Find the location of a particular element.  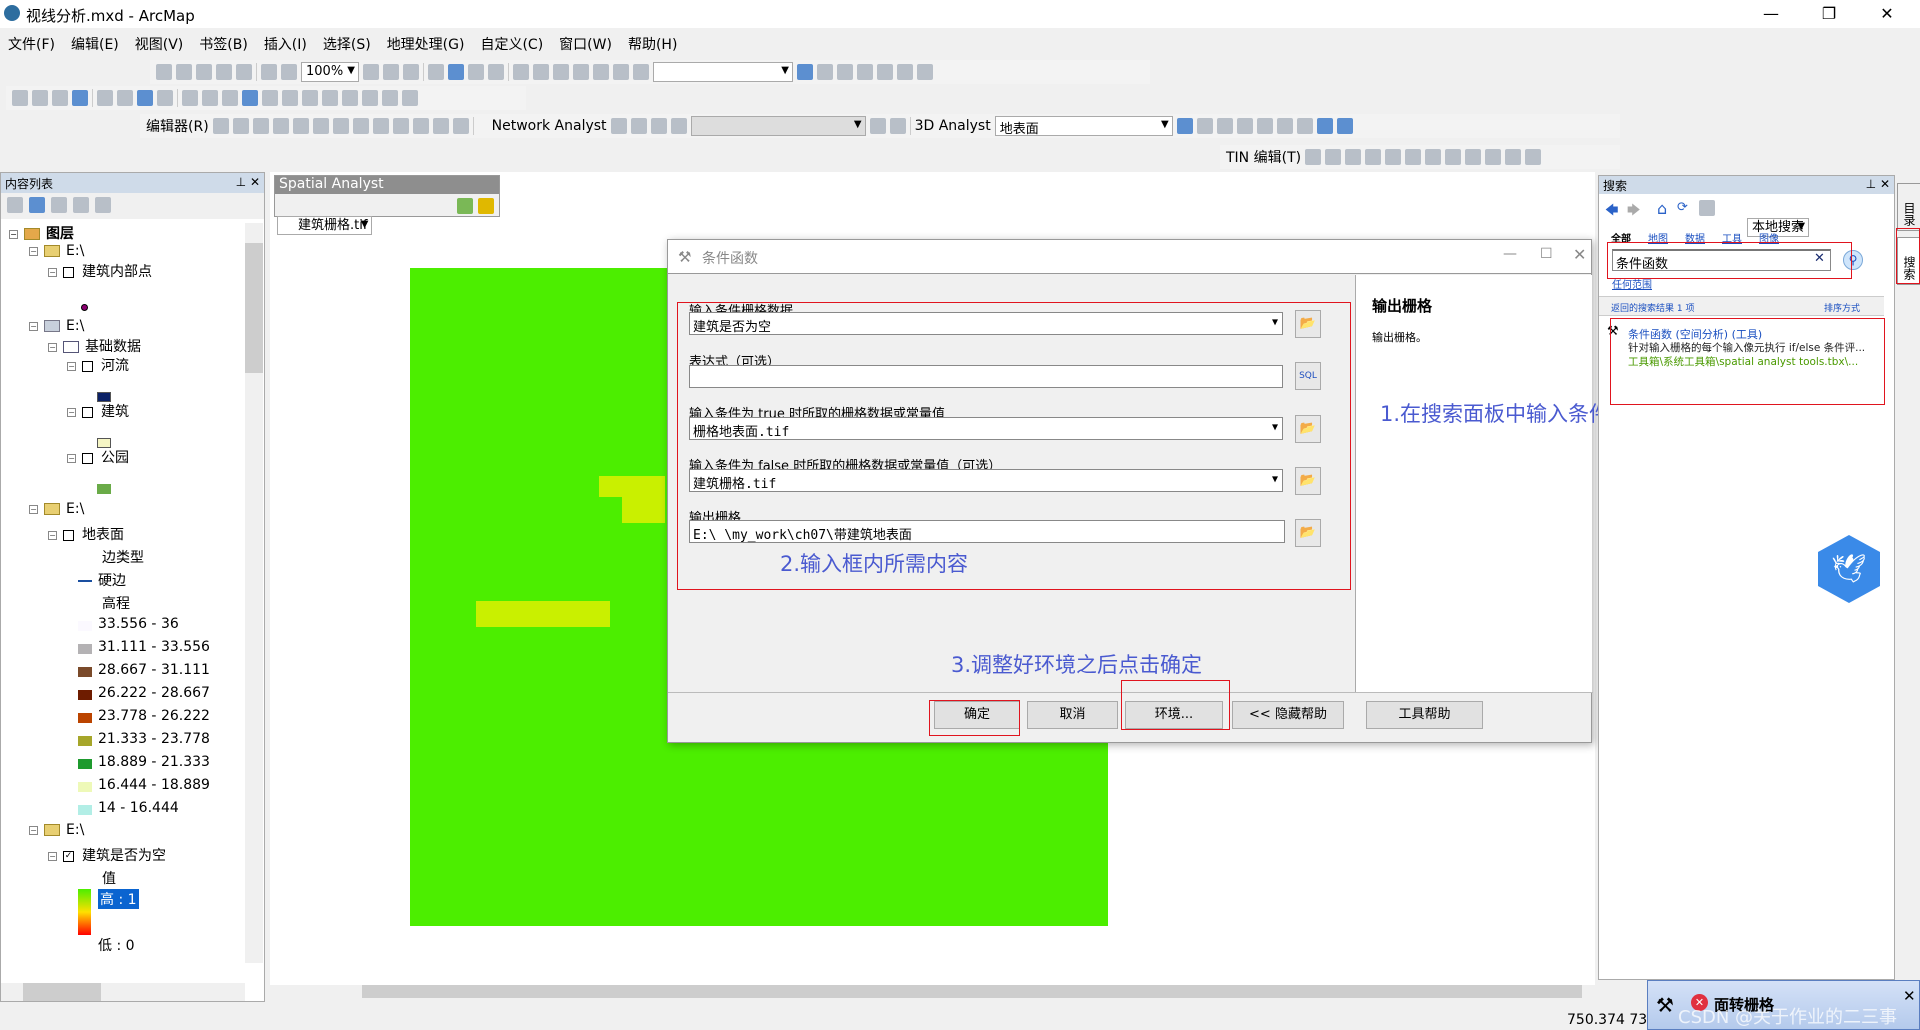

view-options-icon is located at coordinates (1707, 208).